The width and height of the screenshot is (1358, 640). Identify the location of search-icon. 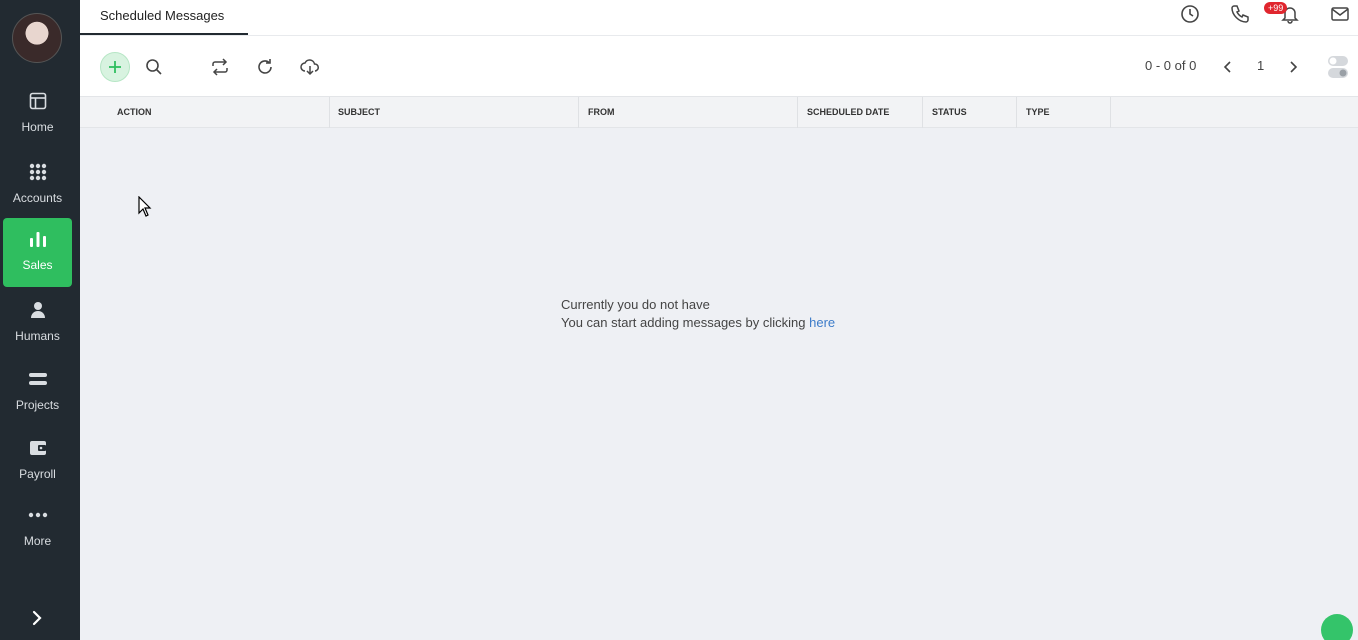
(154, 67).